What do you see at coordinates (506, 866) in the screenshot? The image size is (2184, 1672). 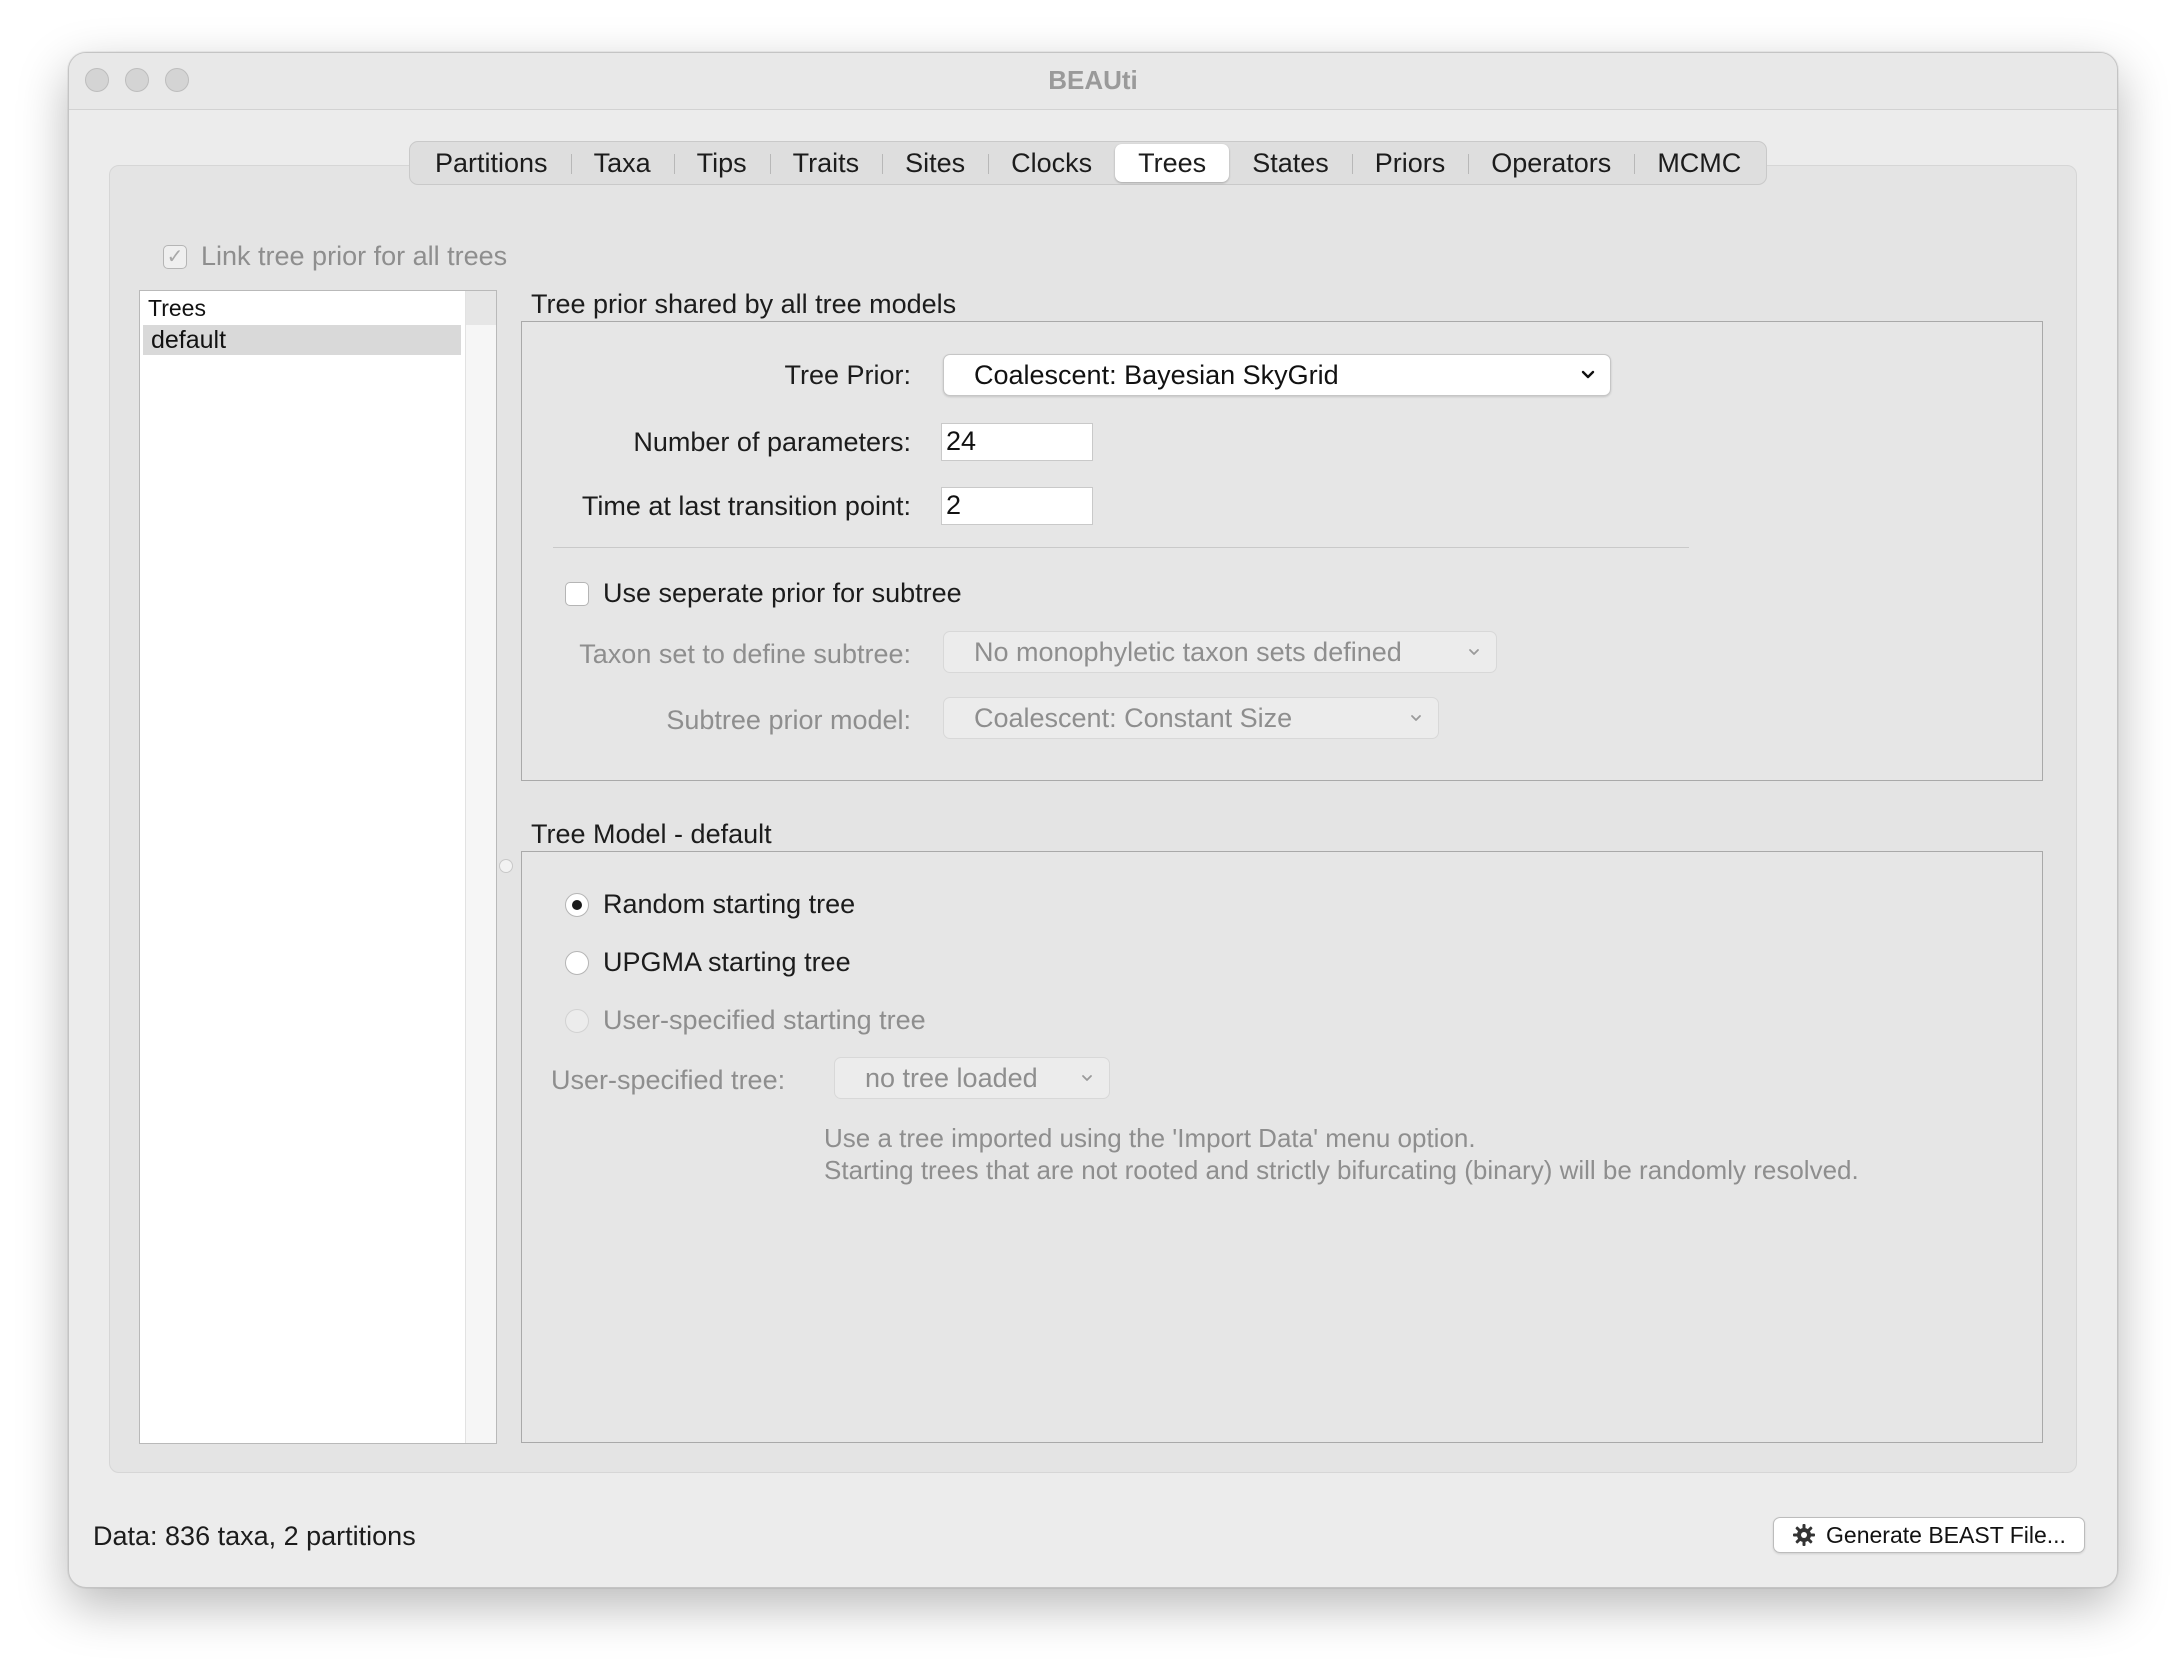 I see `split-pane-handle` at bounding box center [506, 866].